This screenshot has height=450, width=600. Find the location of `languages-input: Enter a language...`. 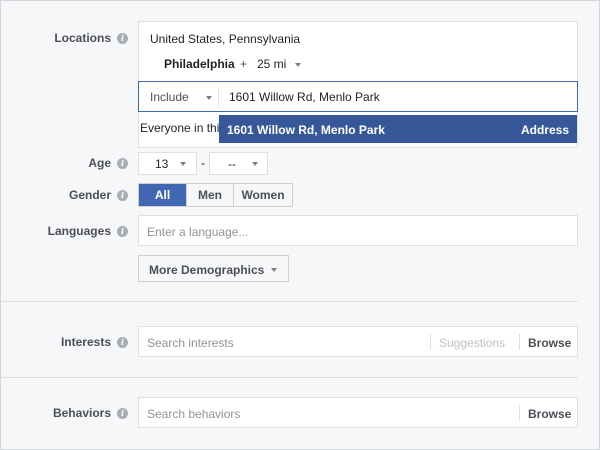

languages-input: Enter a language... is located at coordinates (358, 230).